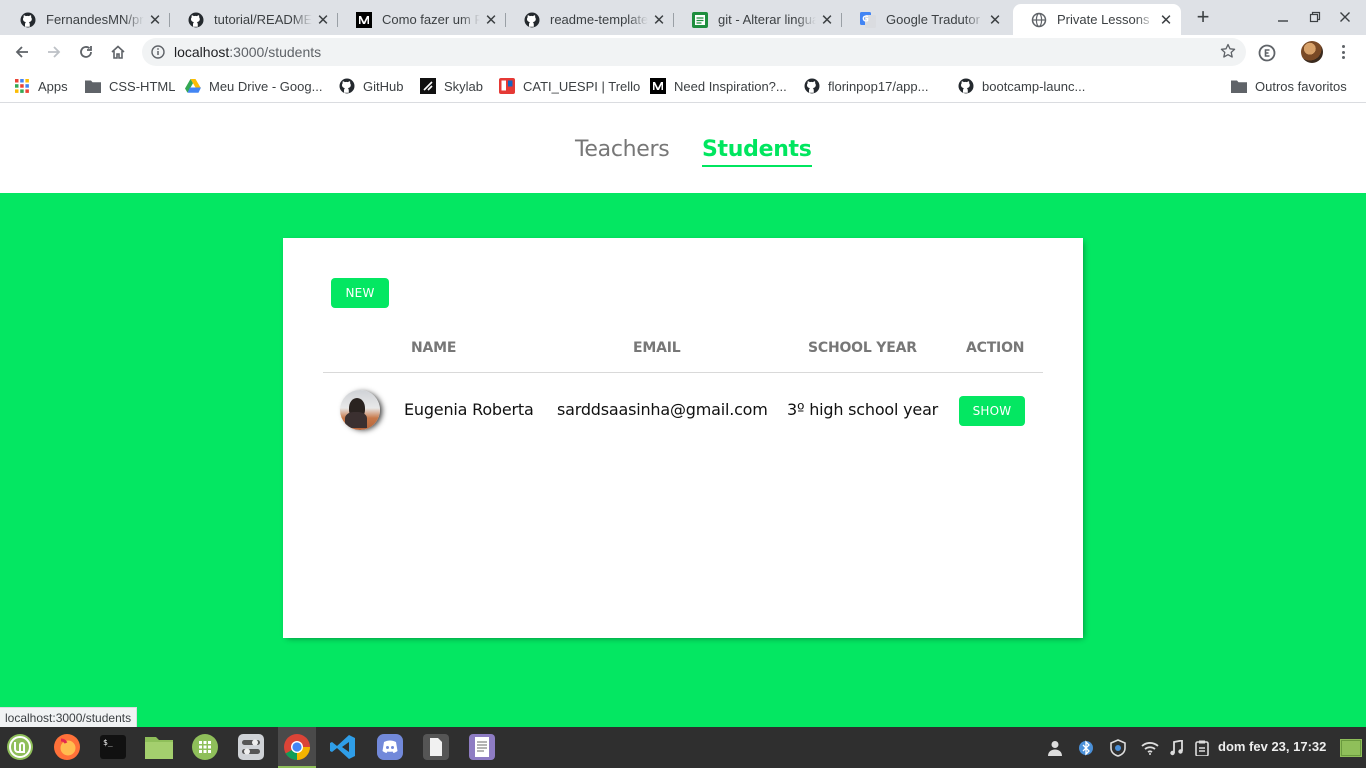 This screenshot has width=1366, height=768. Describe the element at coordinates (1312, 52) in the screenshot. I see `profile-avatar` at that location.